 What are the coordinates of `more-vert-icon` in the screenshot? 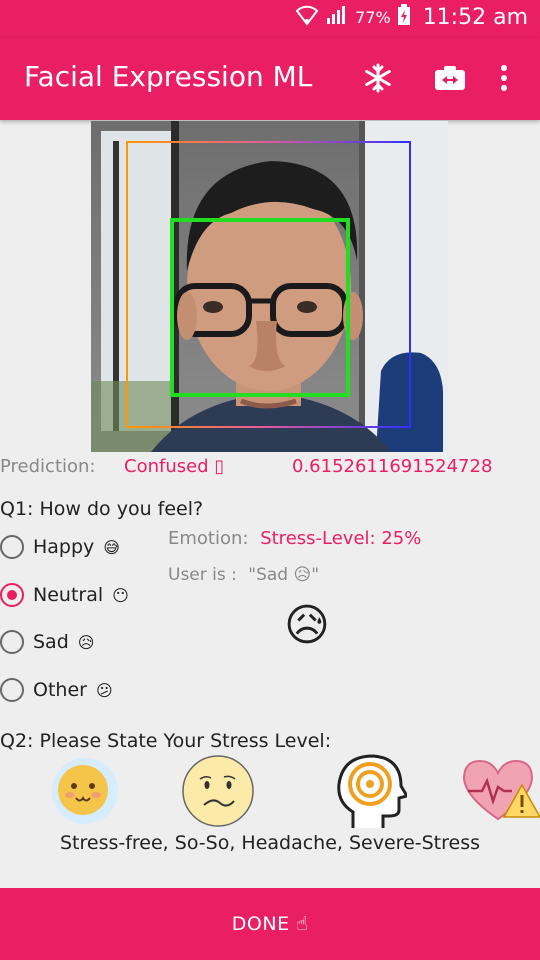 It's located at (504, 78).